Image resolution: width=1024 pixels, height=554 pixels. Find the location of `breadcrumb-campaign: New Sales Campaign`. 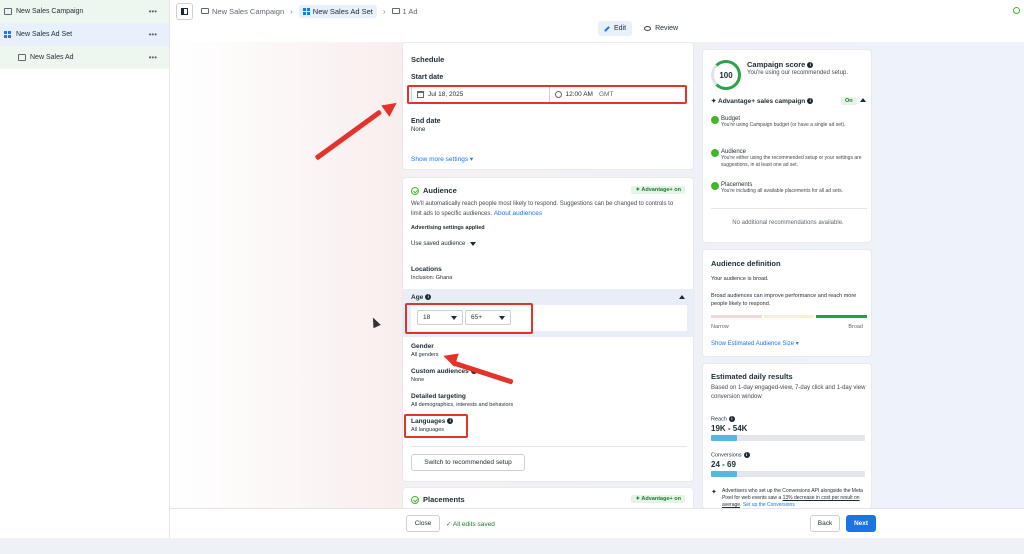

breadcrumb-campaign: New Sales Campaign is located at coordinates (242, 11).